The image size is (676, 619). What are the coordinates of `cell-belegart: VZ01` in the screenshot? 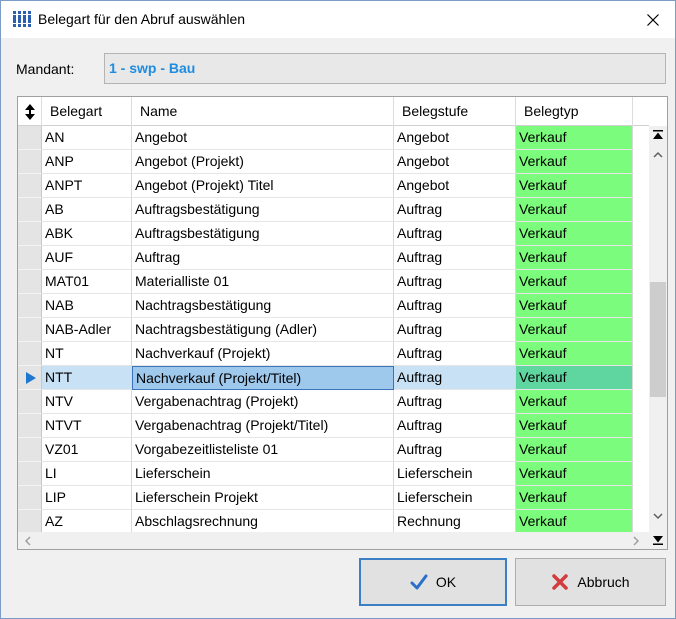 It's located at (87, 450).